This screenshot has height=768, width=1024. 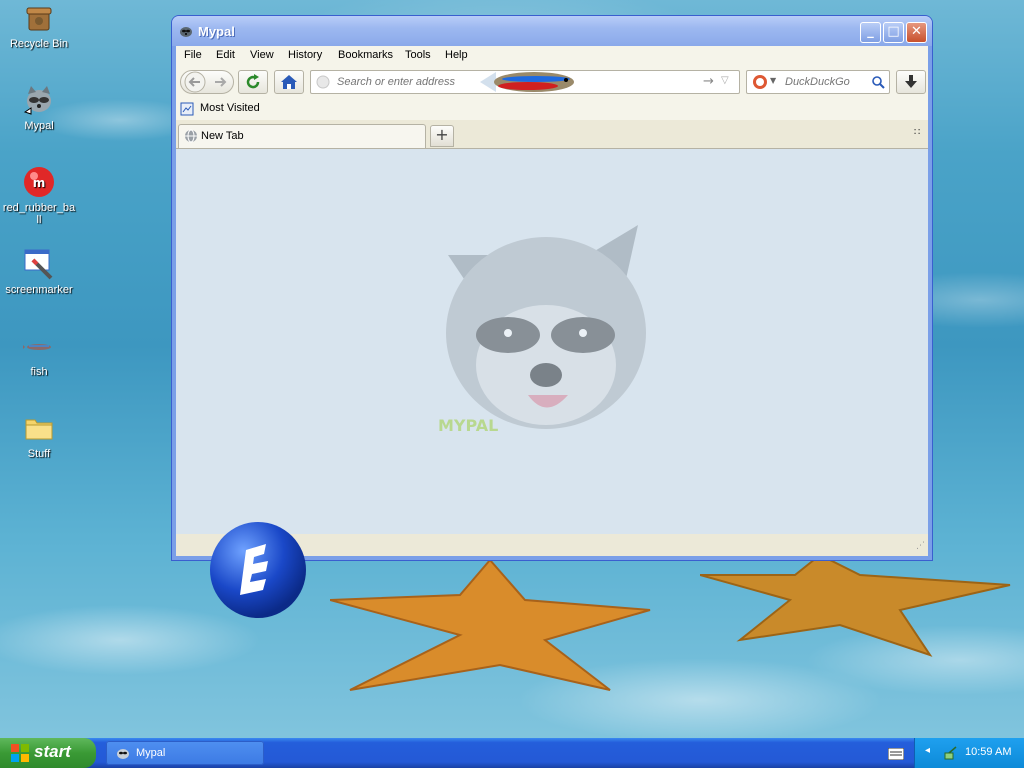 What do you see at coordinates (191, 136) in the screenshot?
I see `globe-icon` at bounding box center [191, 136].